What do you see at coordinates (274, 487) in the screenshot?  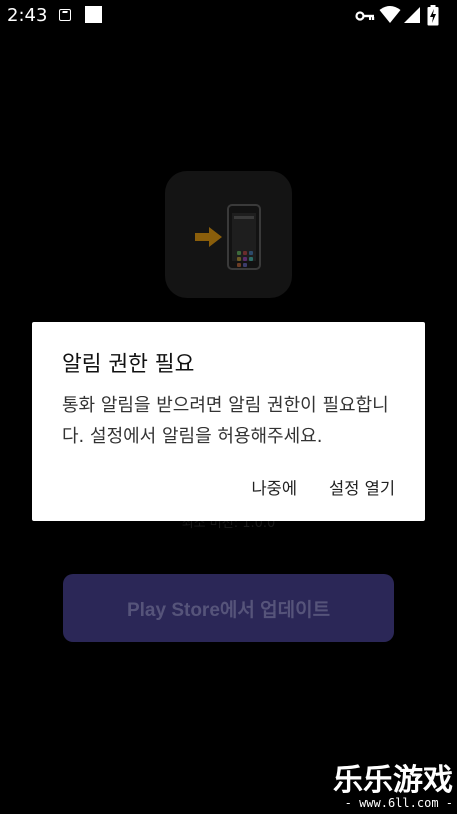 I see `later-button: 나중에` at bounding box center [274, 487].